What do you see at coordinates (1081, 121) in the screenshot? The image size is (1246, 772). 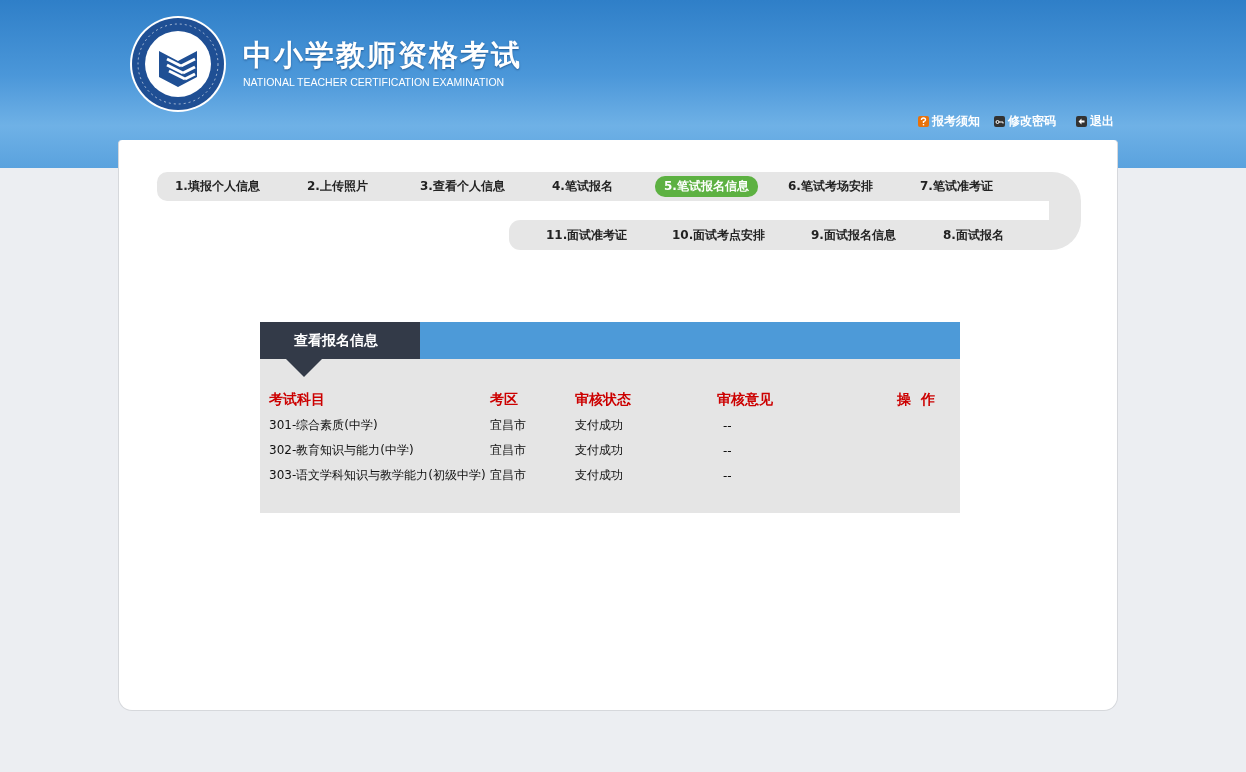 I see `back-arrow-icon` at bounding box center [1081, 121].